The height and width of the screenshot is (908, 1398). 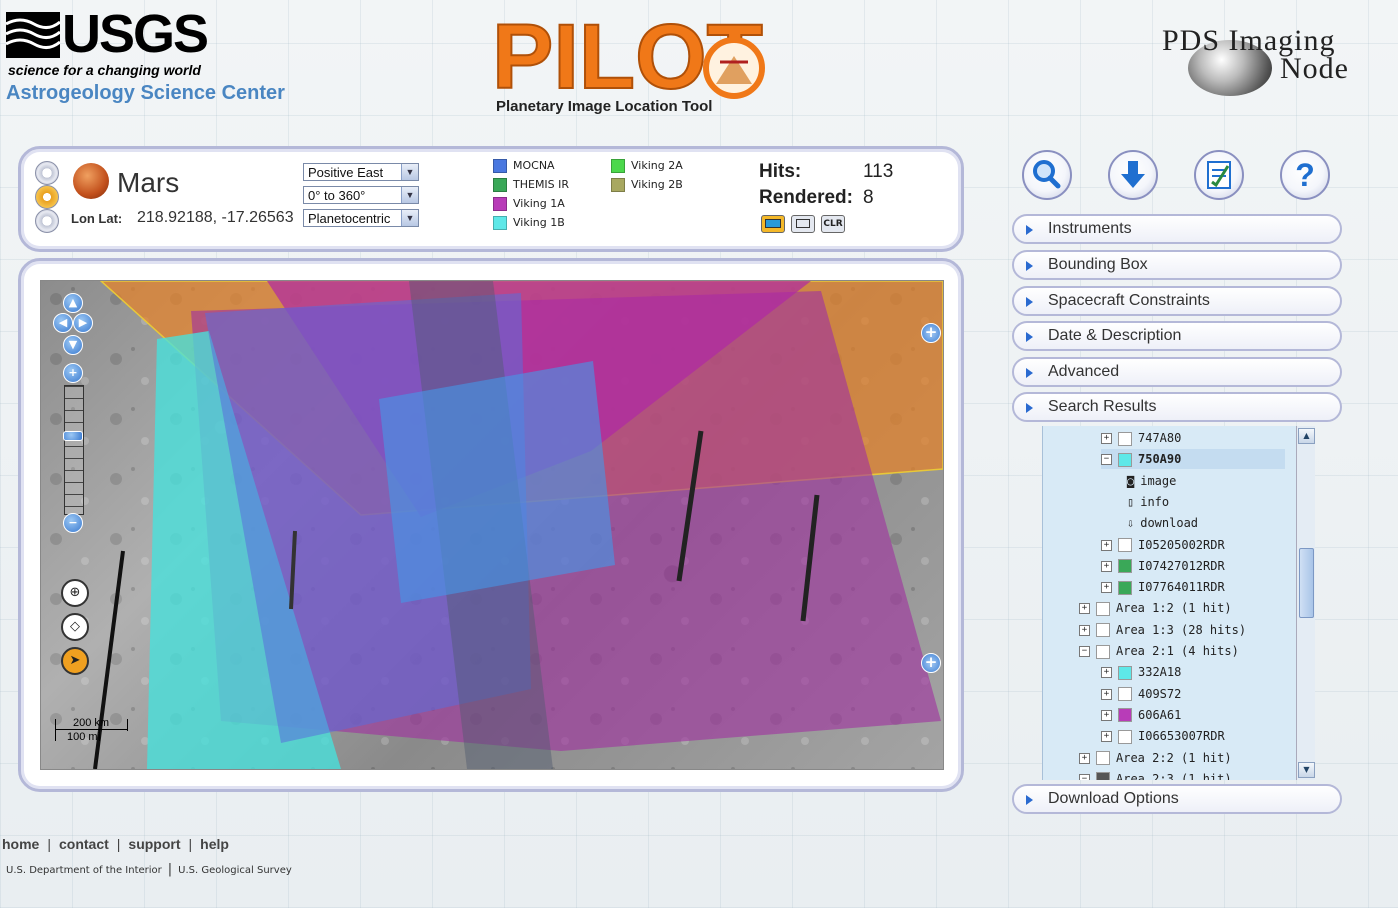 What do you see at coordinates (1047, 175) in the screenshot?
I see `search-button` at bounding box center [1047, 175].